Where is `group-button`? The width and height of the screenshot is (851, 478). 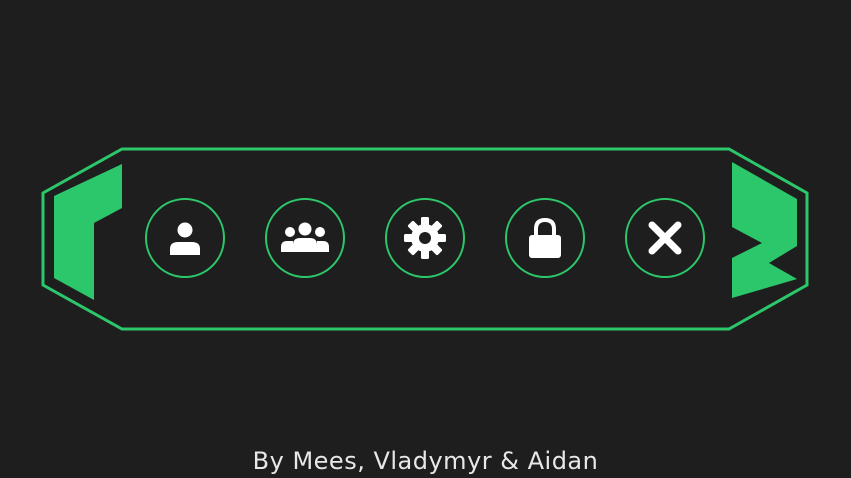
group-button is located at coordinates (305, 238).